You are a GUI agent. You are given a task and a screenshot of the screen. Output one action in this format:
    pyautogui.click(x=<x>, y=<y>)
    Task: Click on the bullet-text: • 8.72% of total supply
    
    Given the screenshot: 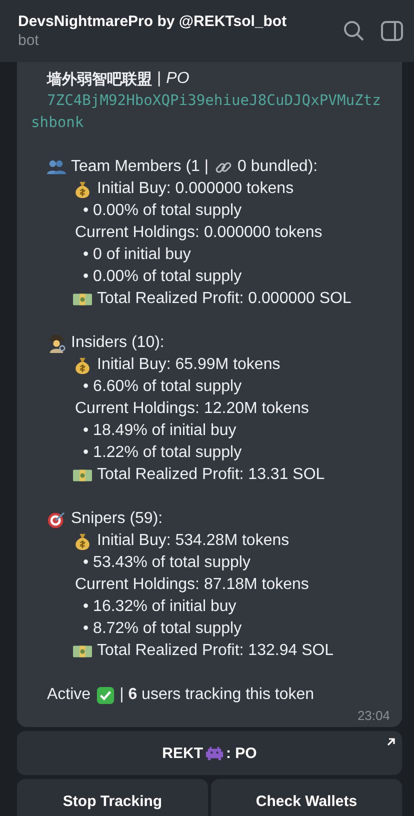 What is the action you would take?
    pyautogui.click(x=162, y=629)
    